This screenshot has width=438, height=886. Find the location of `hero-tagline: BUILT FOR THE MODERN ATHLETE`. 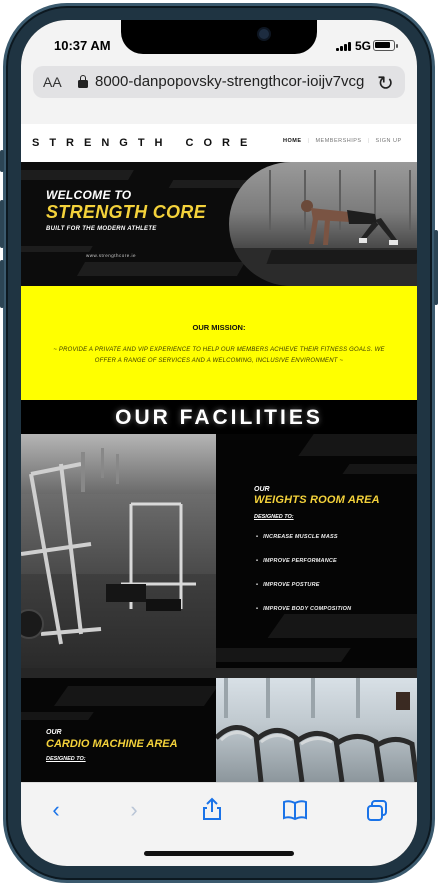

hero-tagline: BUILT FOR THE MODERN ATHLETE is located at coordinates (101, 229).